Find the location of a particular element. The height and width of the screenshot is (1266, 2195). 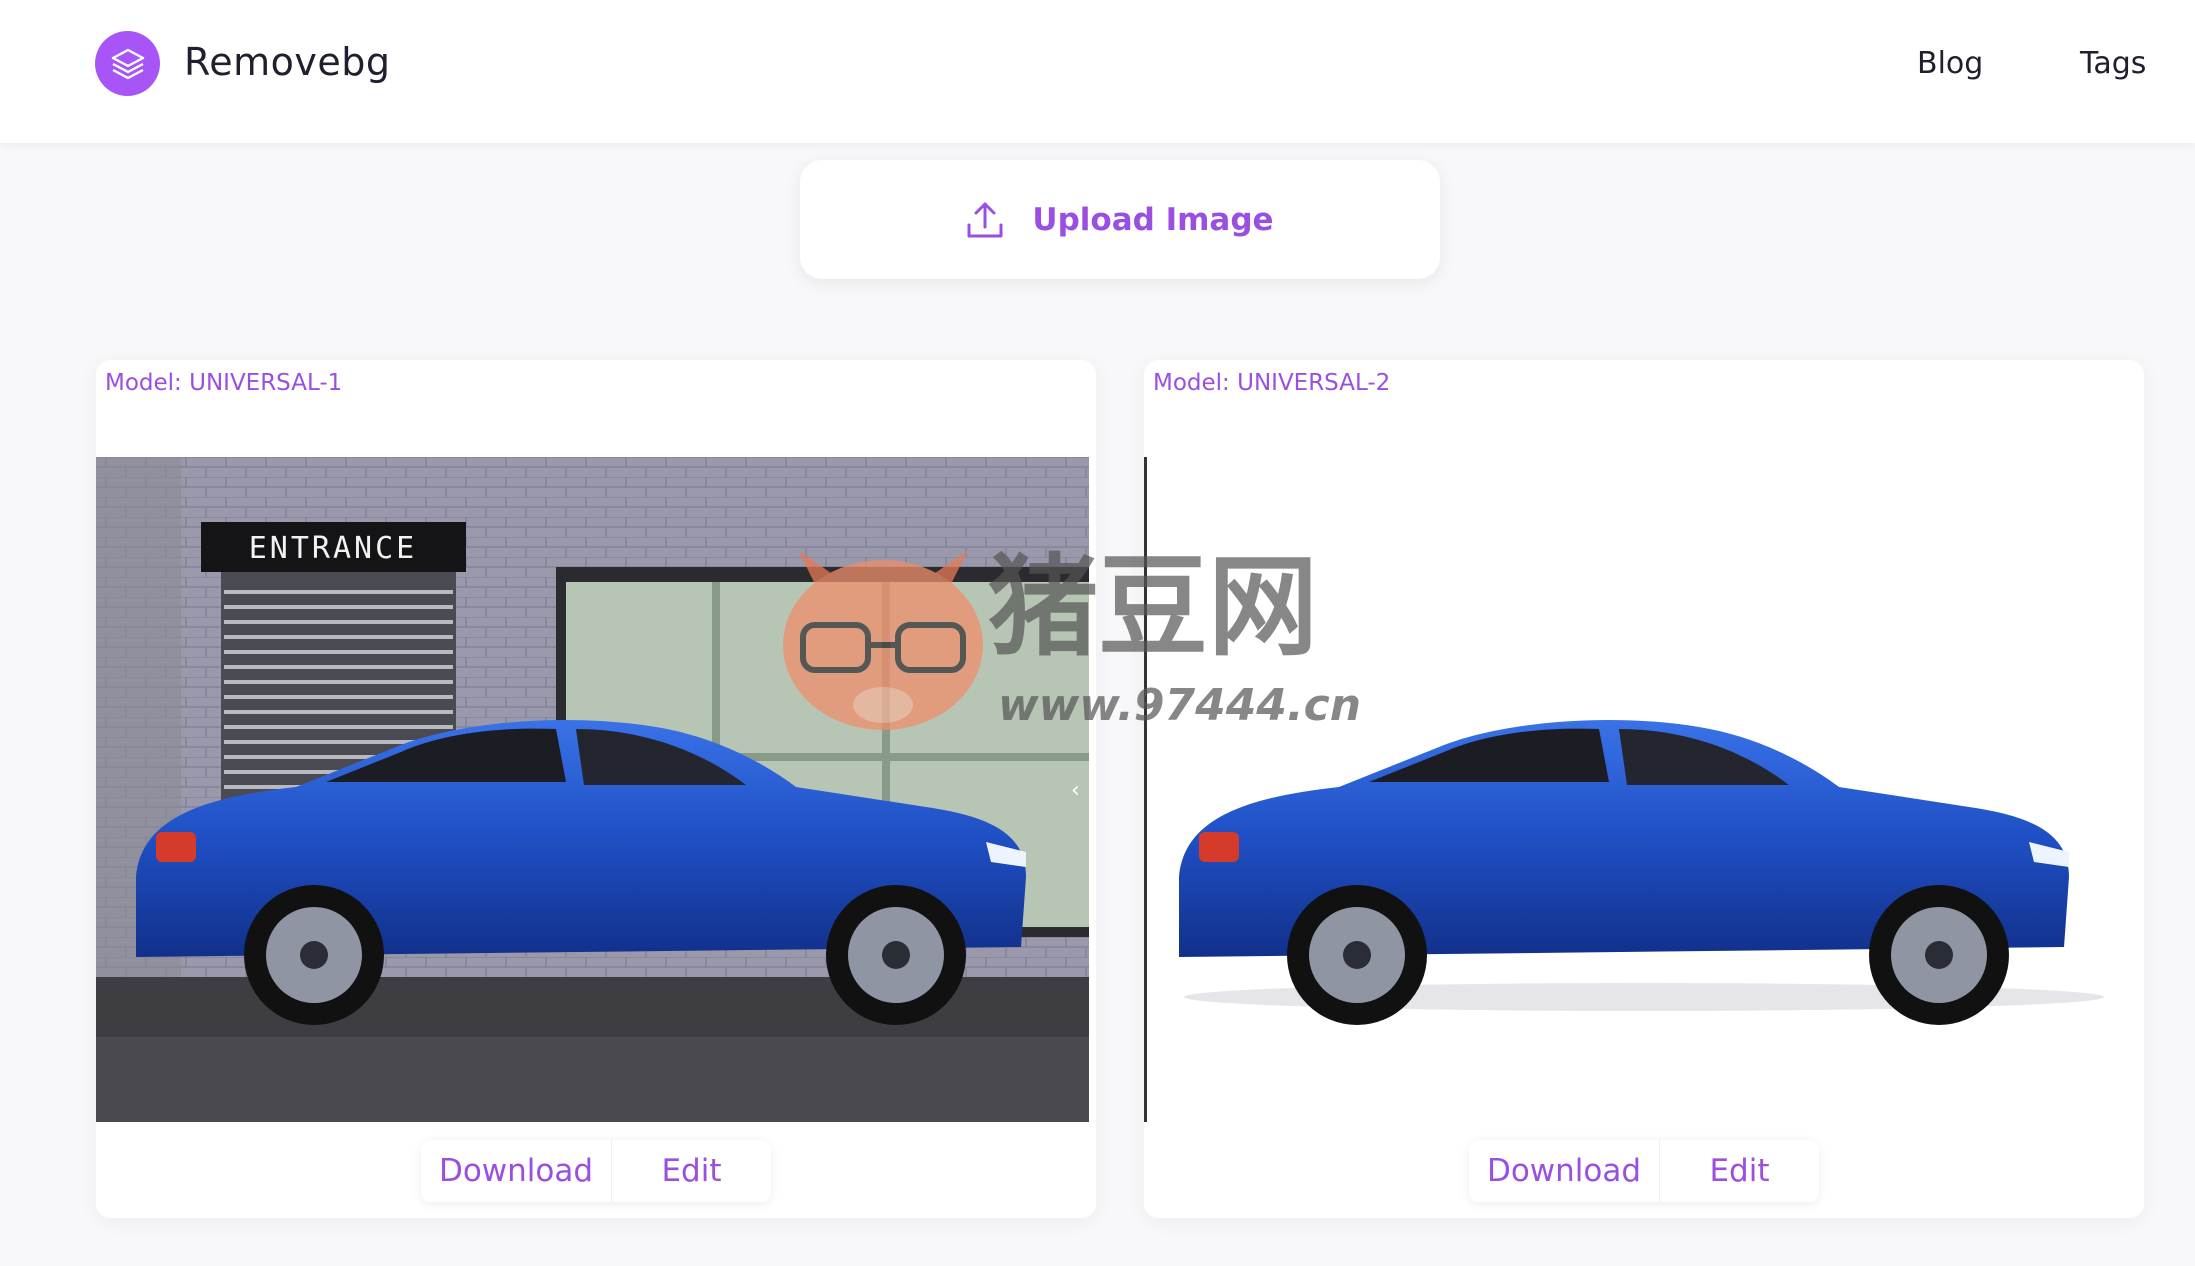

brand-name: Removebg is located at coordinates (287, 62).